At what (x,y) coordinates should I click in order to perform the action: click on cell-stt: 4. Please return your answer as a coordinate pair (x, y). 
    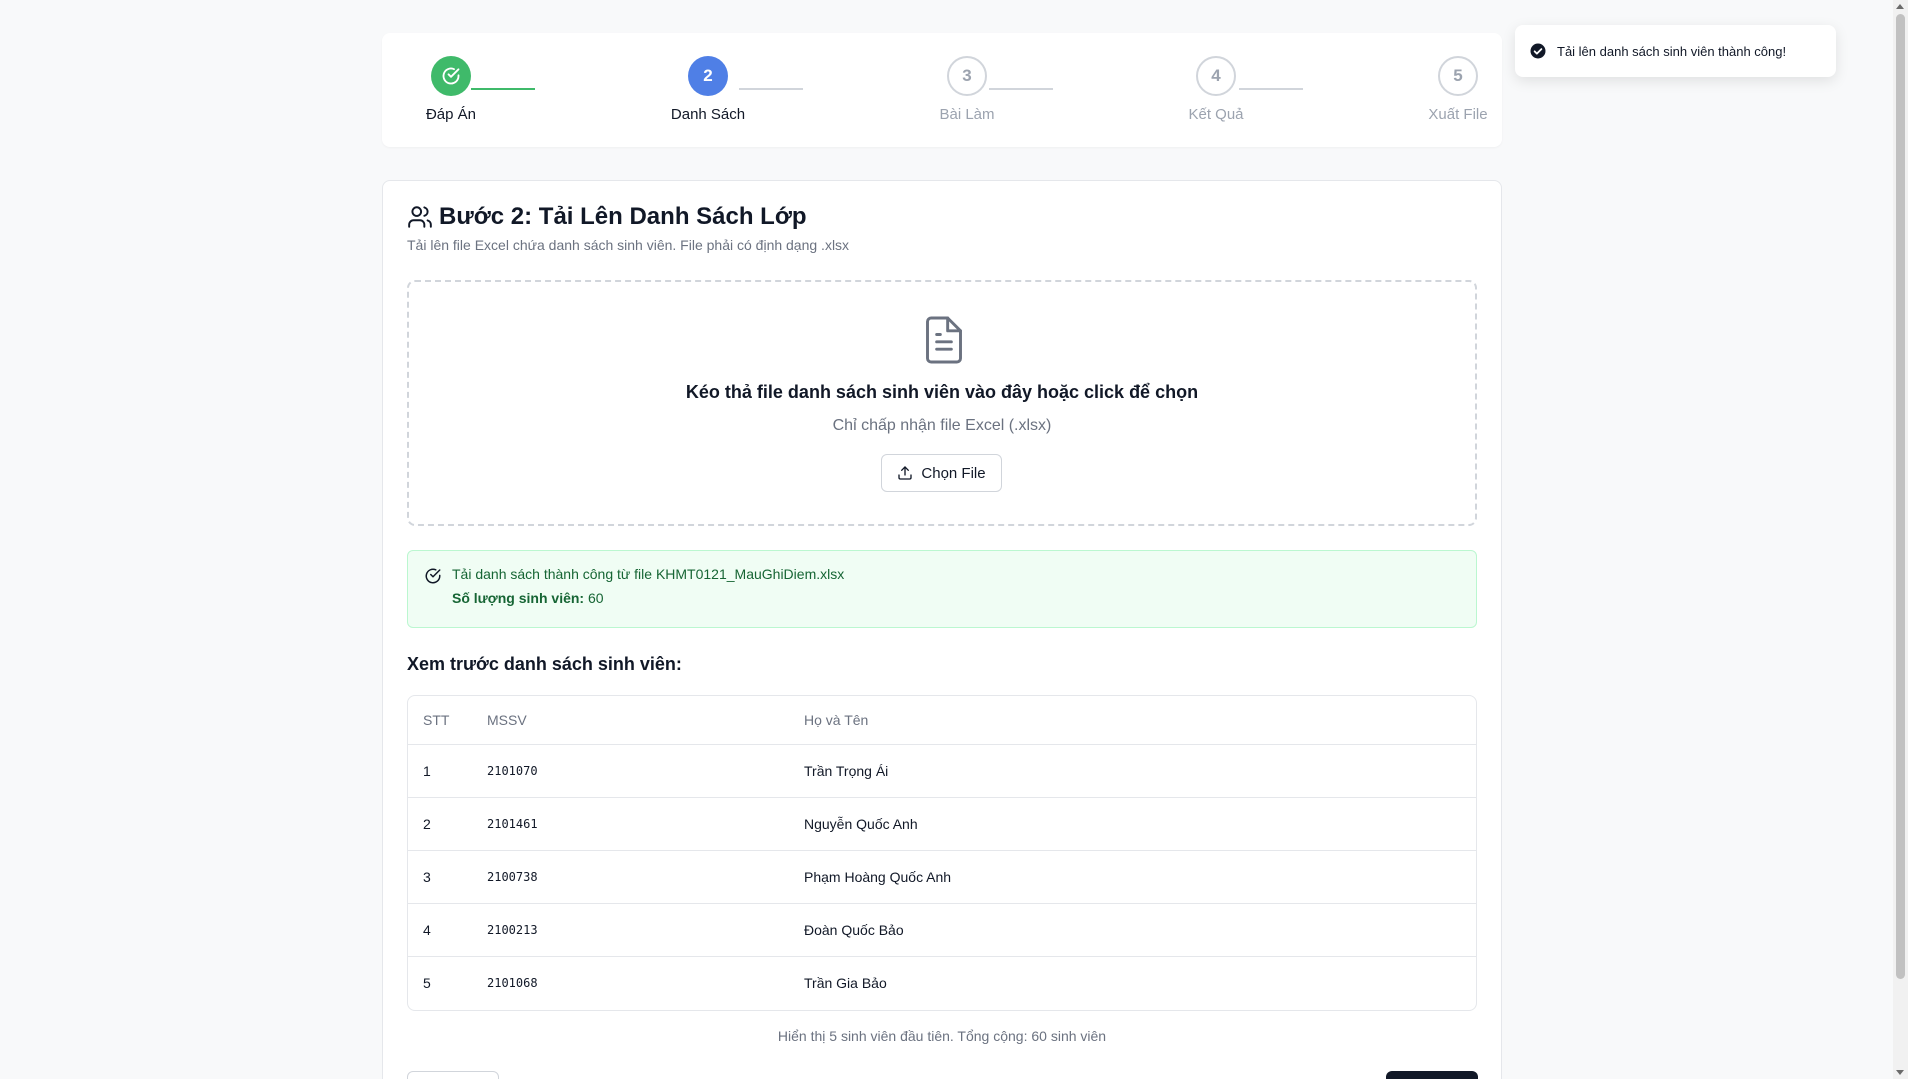
    Looking at the image, I should click on (447, 930).